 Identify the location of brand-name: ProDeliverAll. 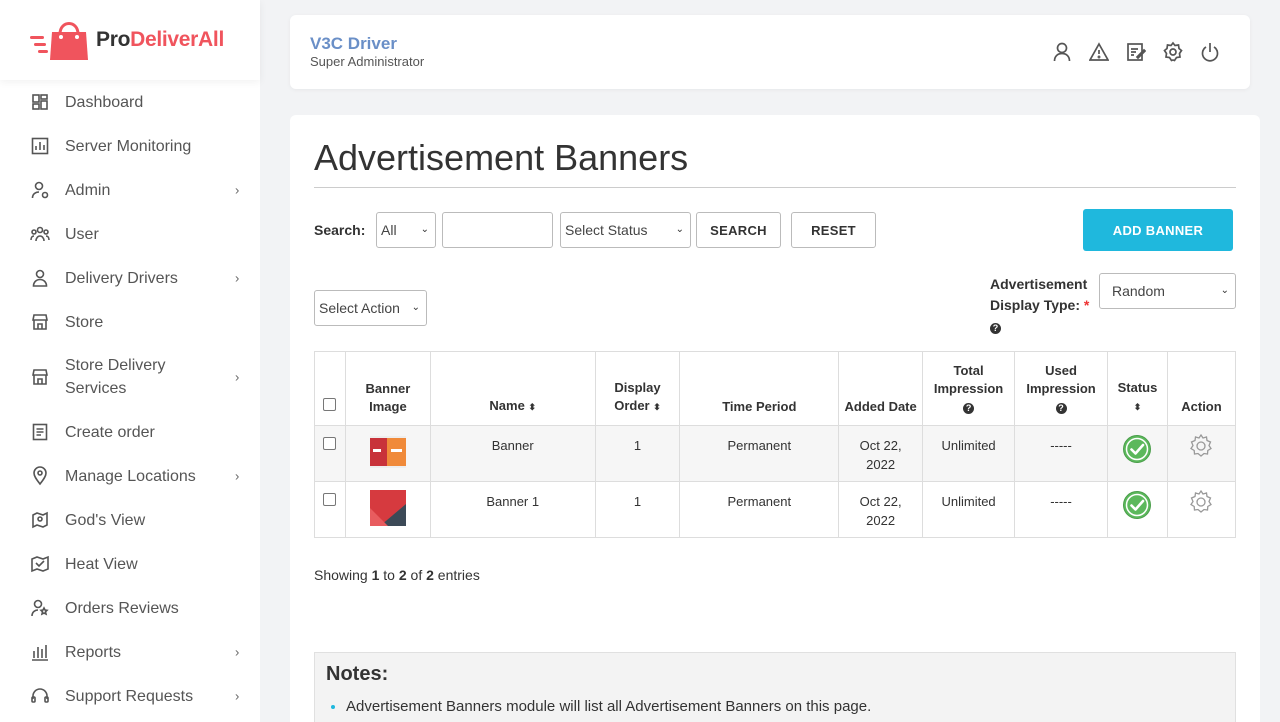
(160, 39).